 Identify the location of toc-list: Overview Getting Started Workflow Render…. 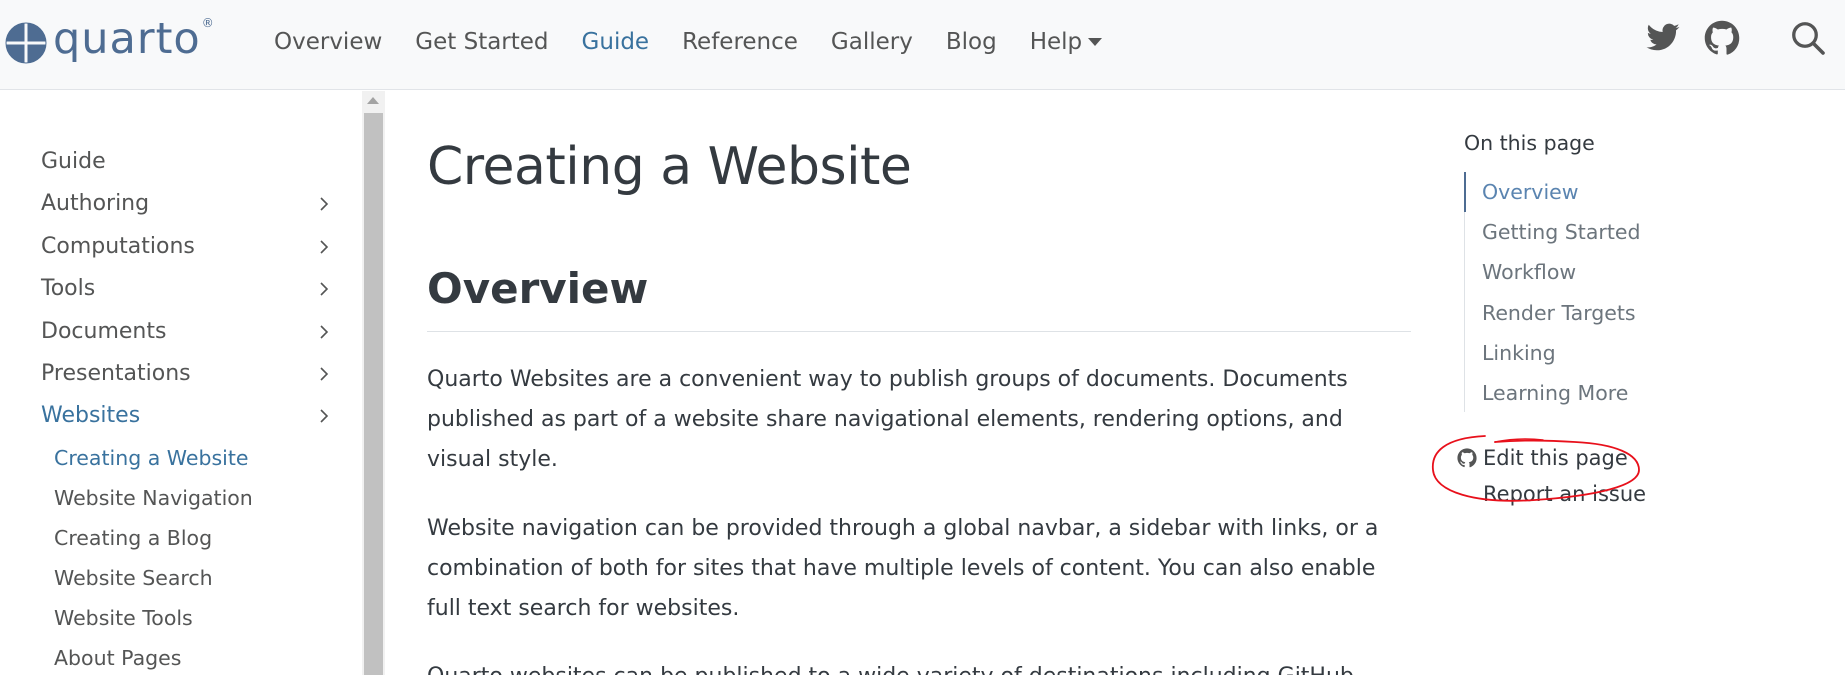
(1594, 292).